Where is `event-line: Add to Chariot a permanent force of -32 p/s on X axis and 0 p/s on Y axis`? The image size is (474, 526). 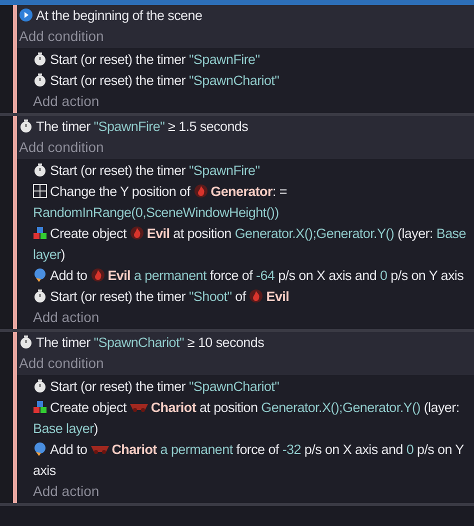 event-line: Add to Chariot a permanent force of -32 p/s on X axis and 0 p/s on Y axis is located at coordinates (251, 460).